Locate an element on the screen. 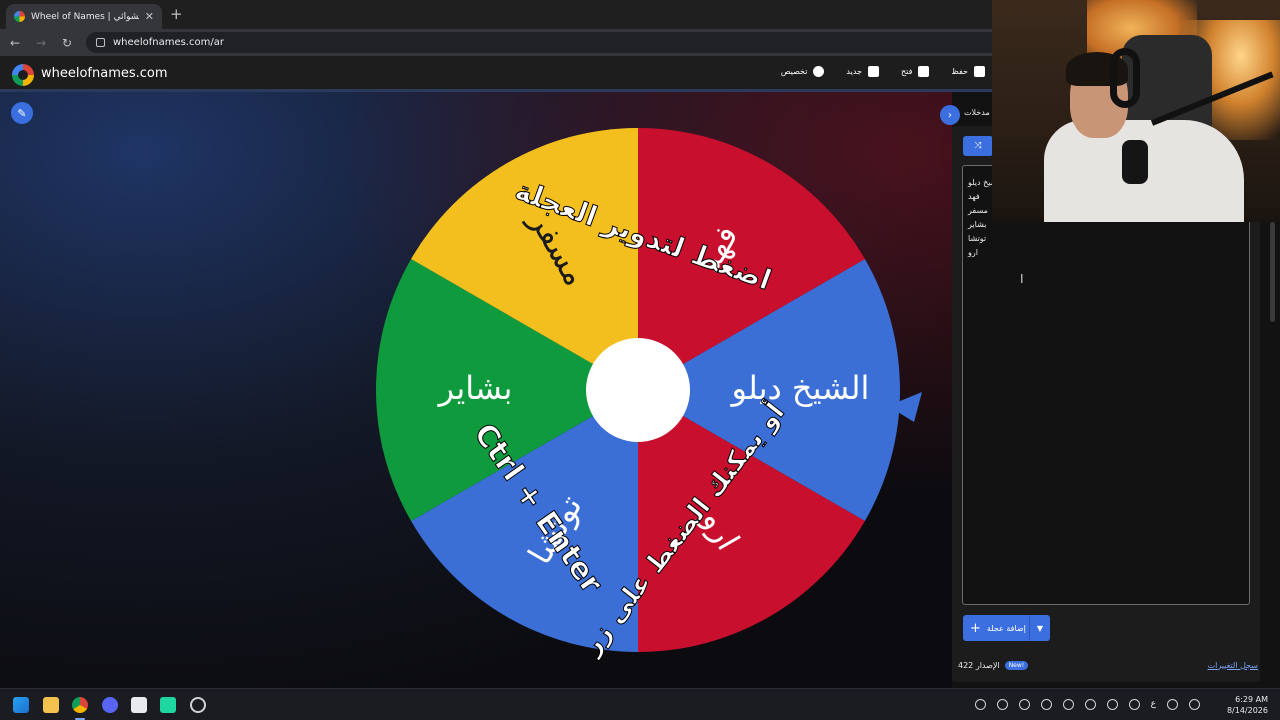 Image resolution: width=1280 pixels, height=720 pixels. reload-icon: ↻ is located at coordinates (67, 43).